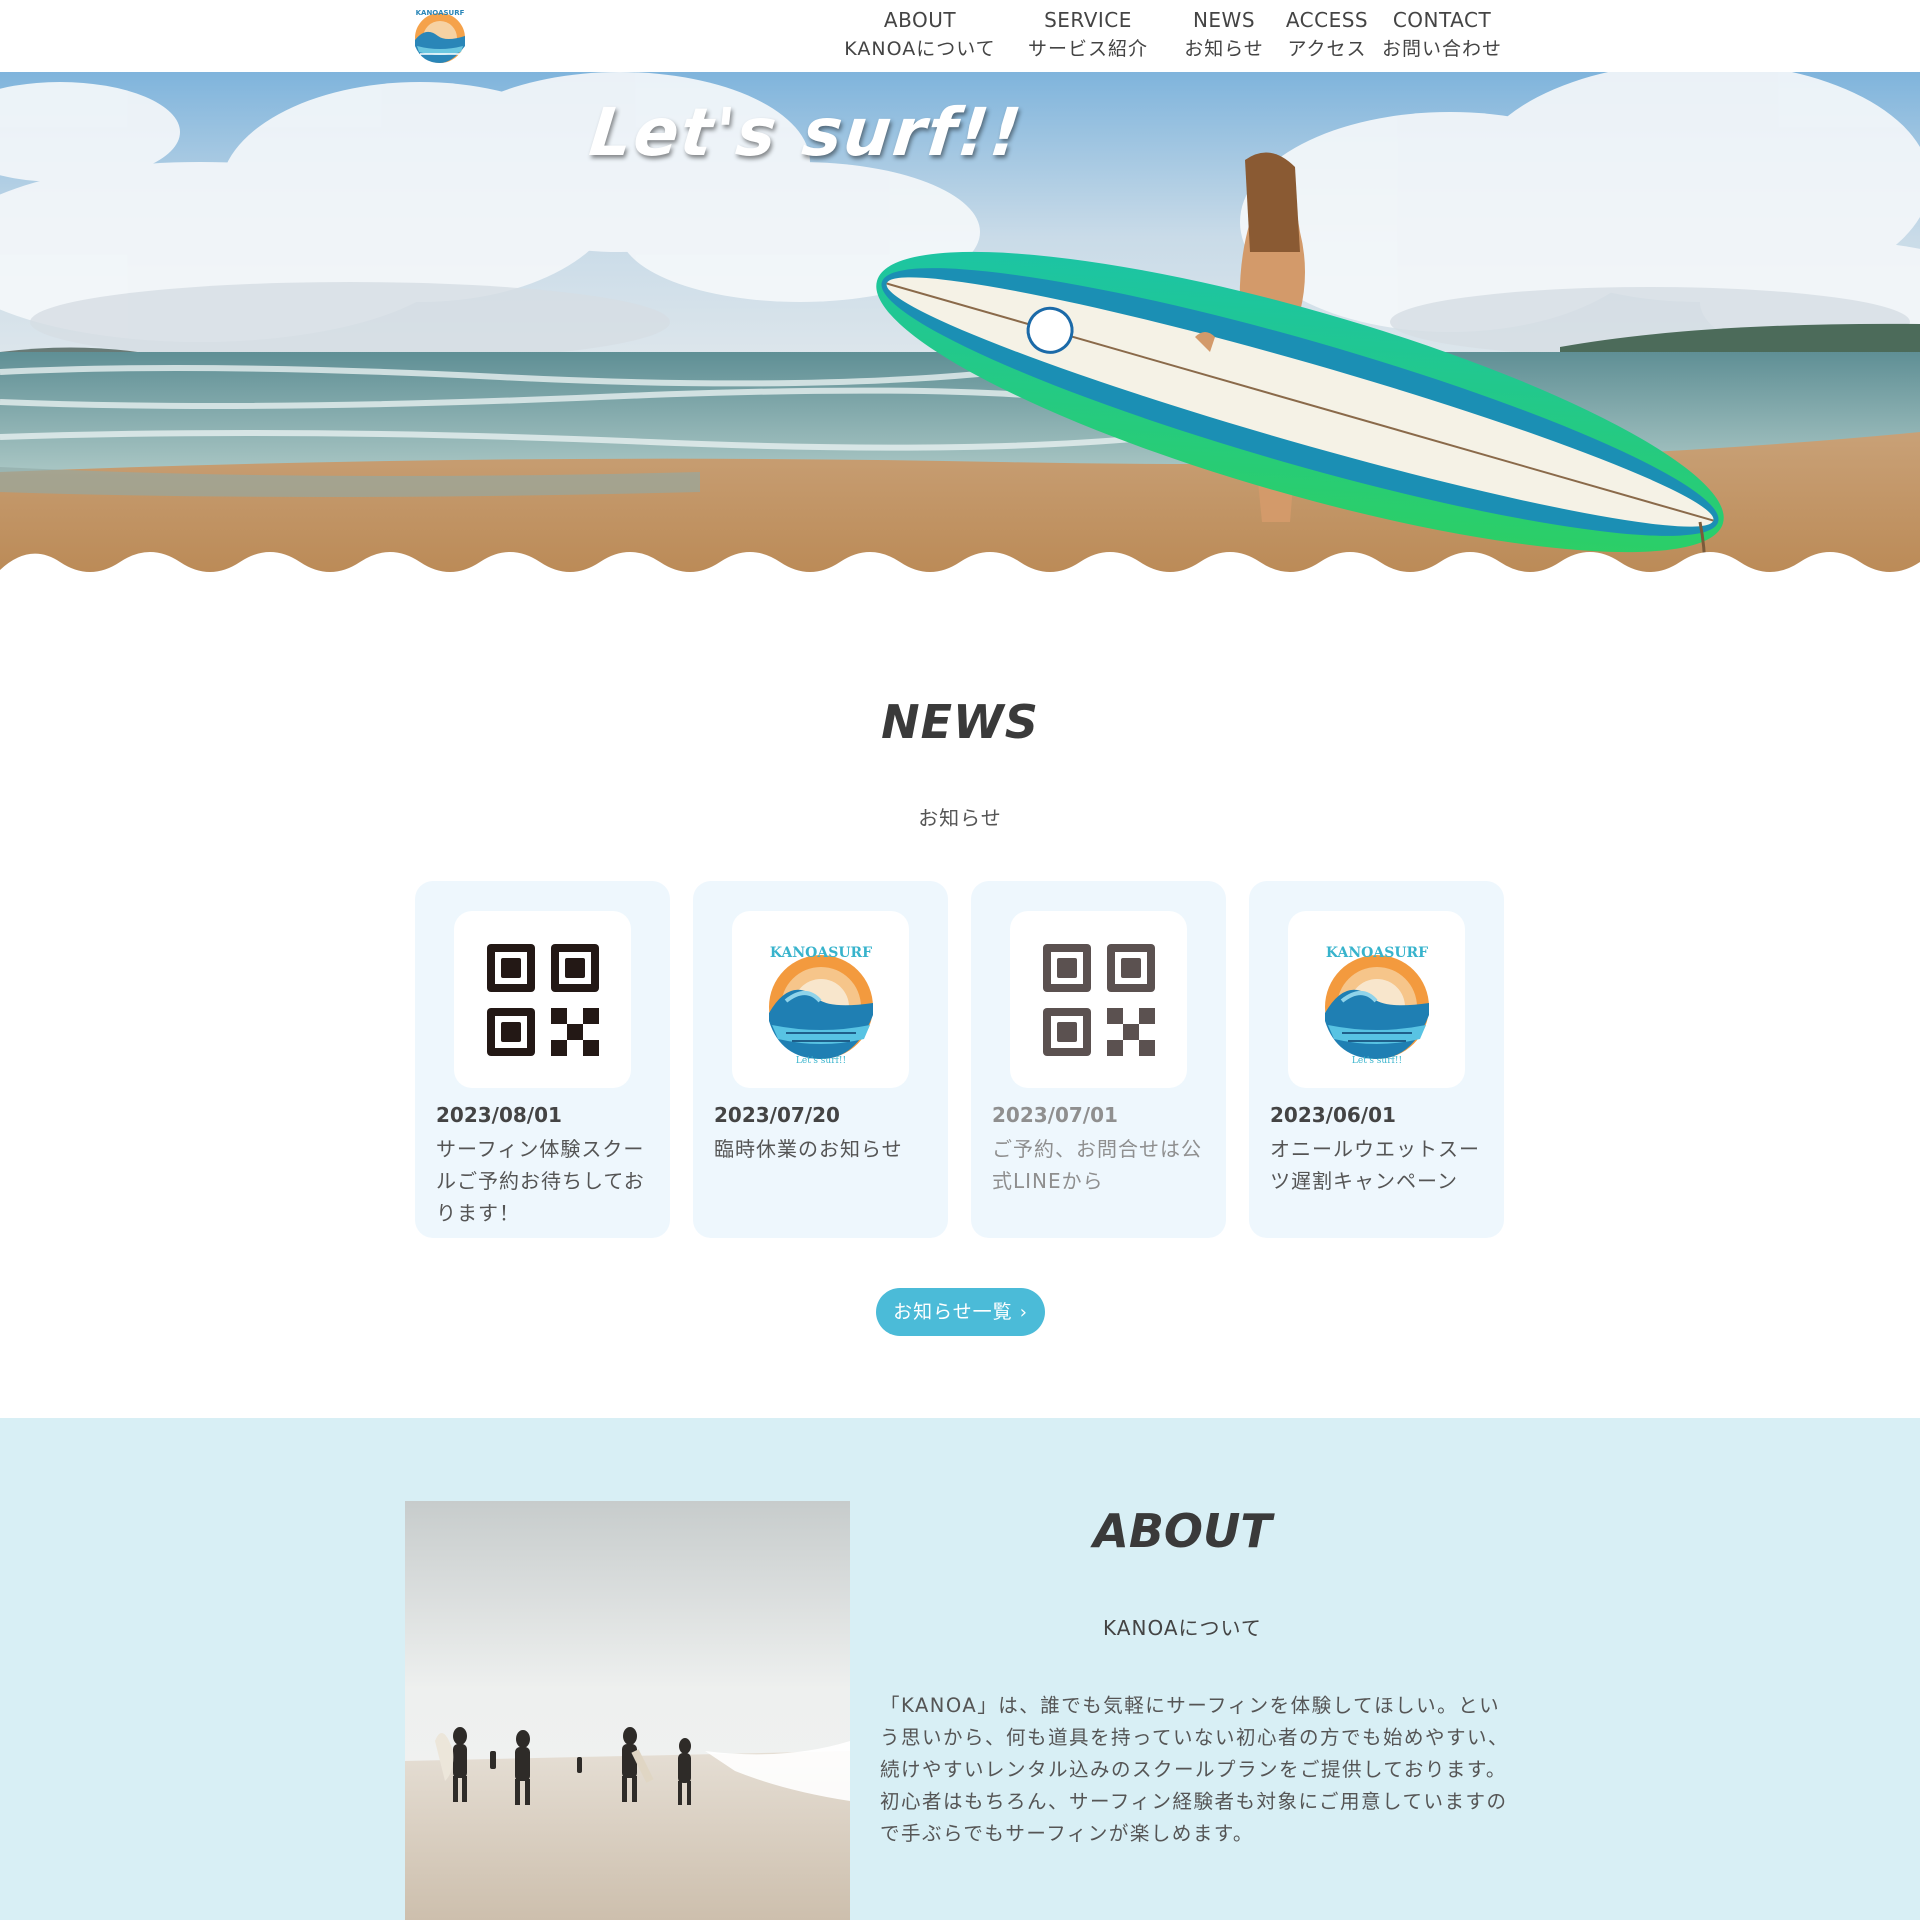 The height and width of the screenshot is (1920, 1920). I want to click on news-text: 臨時休業のお知らせ, so click(808, 1149).